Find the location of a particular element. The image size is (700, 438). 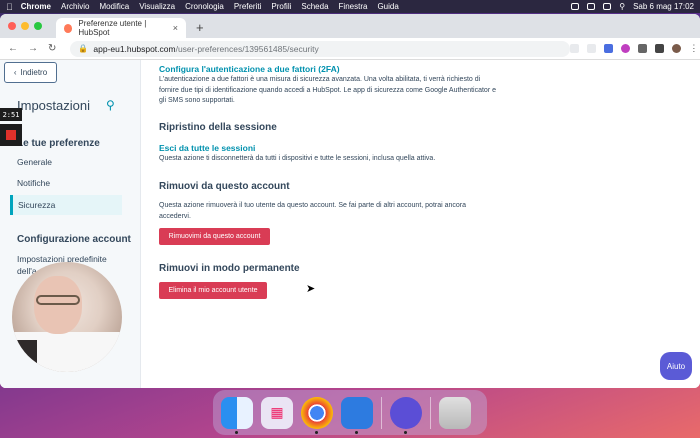

profile-avatar is located at coordinates (677, 48).